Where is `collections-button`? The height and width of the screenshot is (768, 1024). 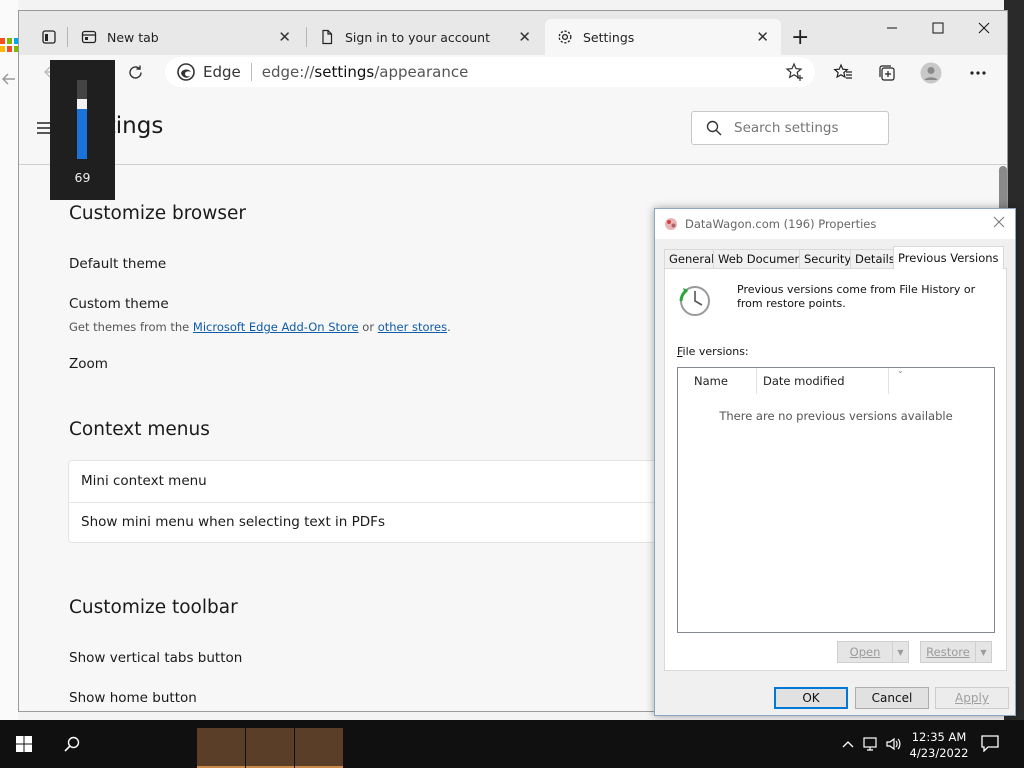
collections-button is located at coordinates (887, 73).